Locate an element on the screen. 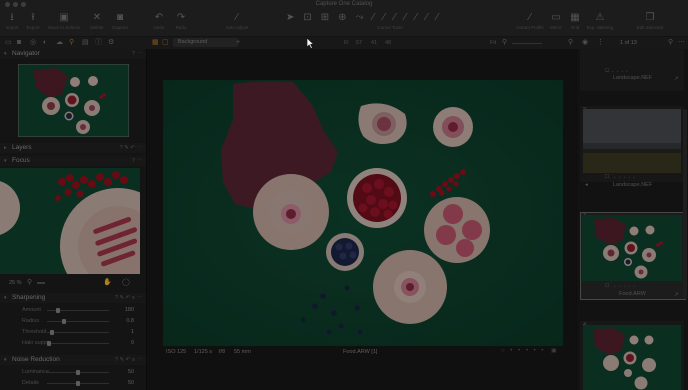 Image resolution: width=688 pixels, height=390 pixels. mouse-cursor-icon is located at coordinates (310, 43).